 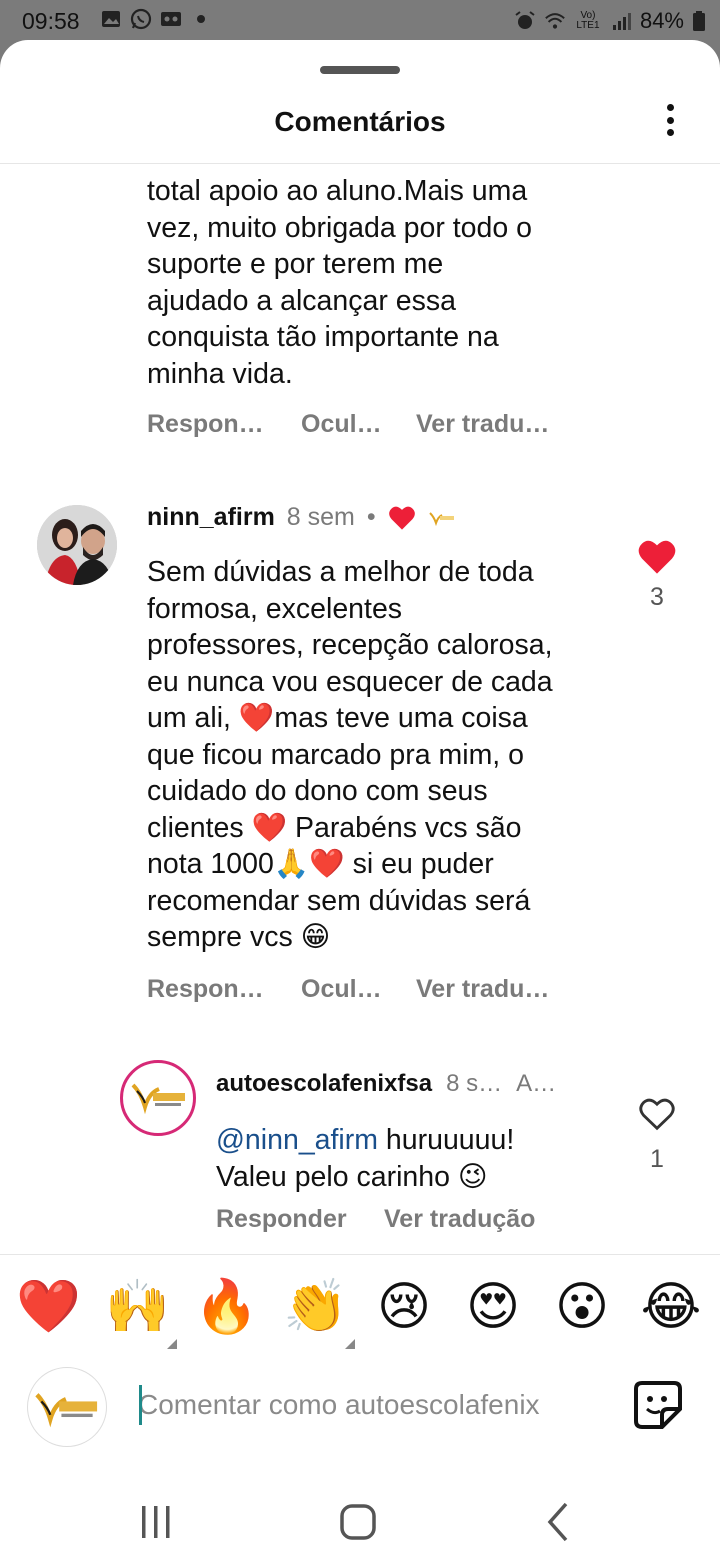 What do you see at coordinates (360, 70) in the screenshot?
I see `drag-handle` at bounding box center [360, 70].